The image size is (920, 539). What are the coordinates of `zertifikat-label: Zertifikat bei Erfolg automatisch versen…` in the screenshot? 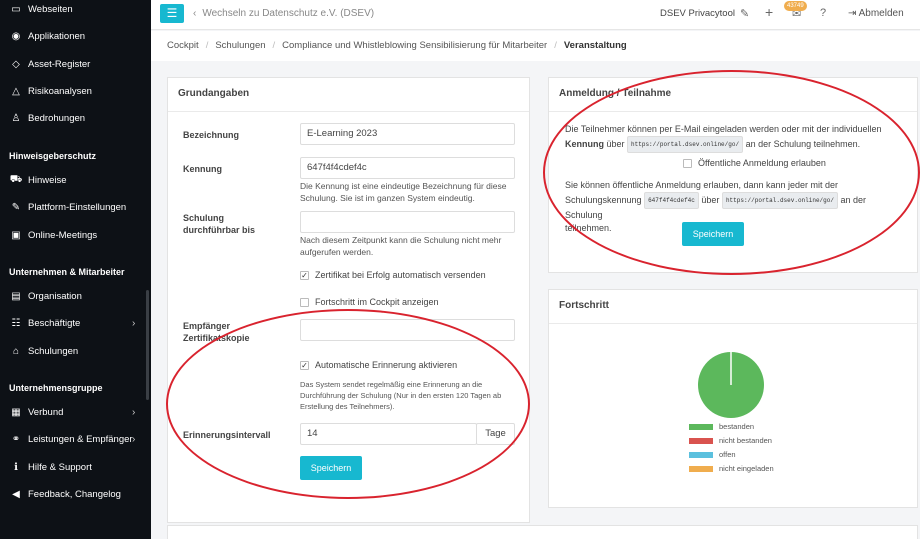 It's located at (400, 275).